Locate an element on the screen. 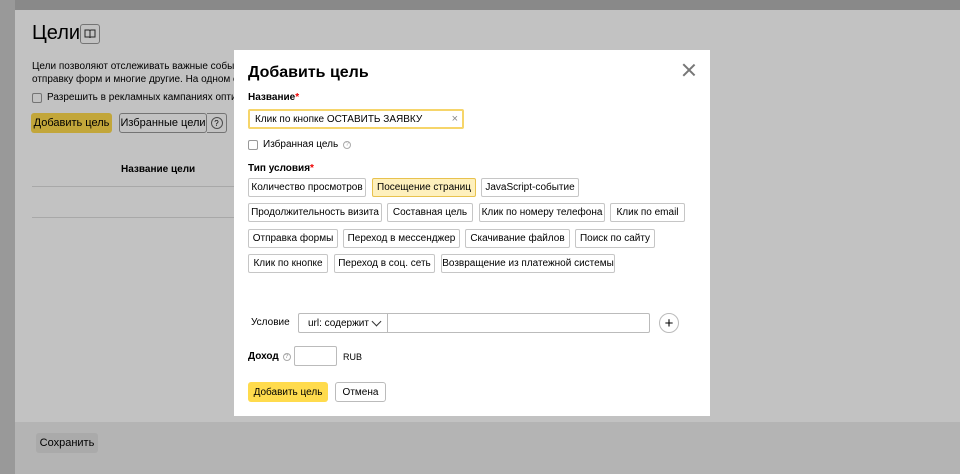 This screenshot has width=960, height=474. name-label: Название* is located at coordinates (273, 97).